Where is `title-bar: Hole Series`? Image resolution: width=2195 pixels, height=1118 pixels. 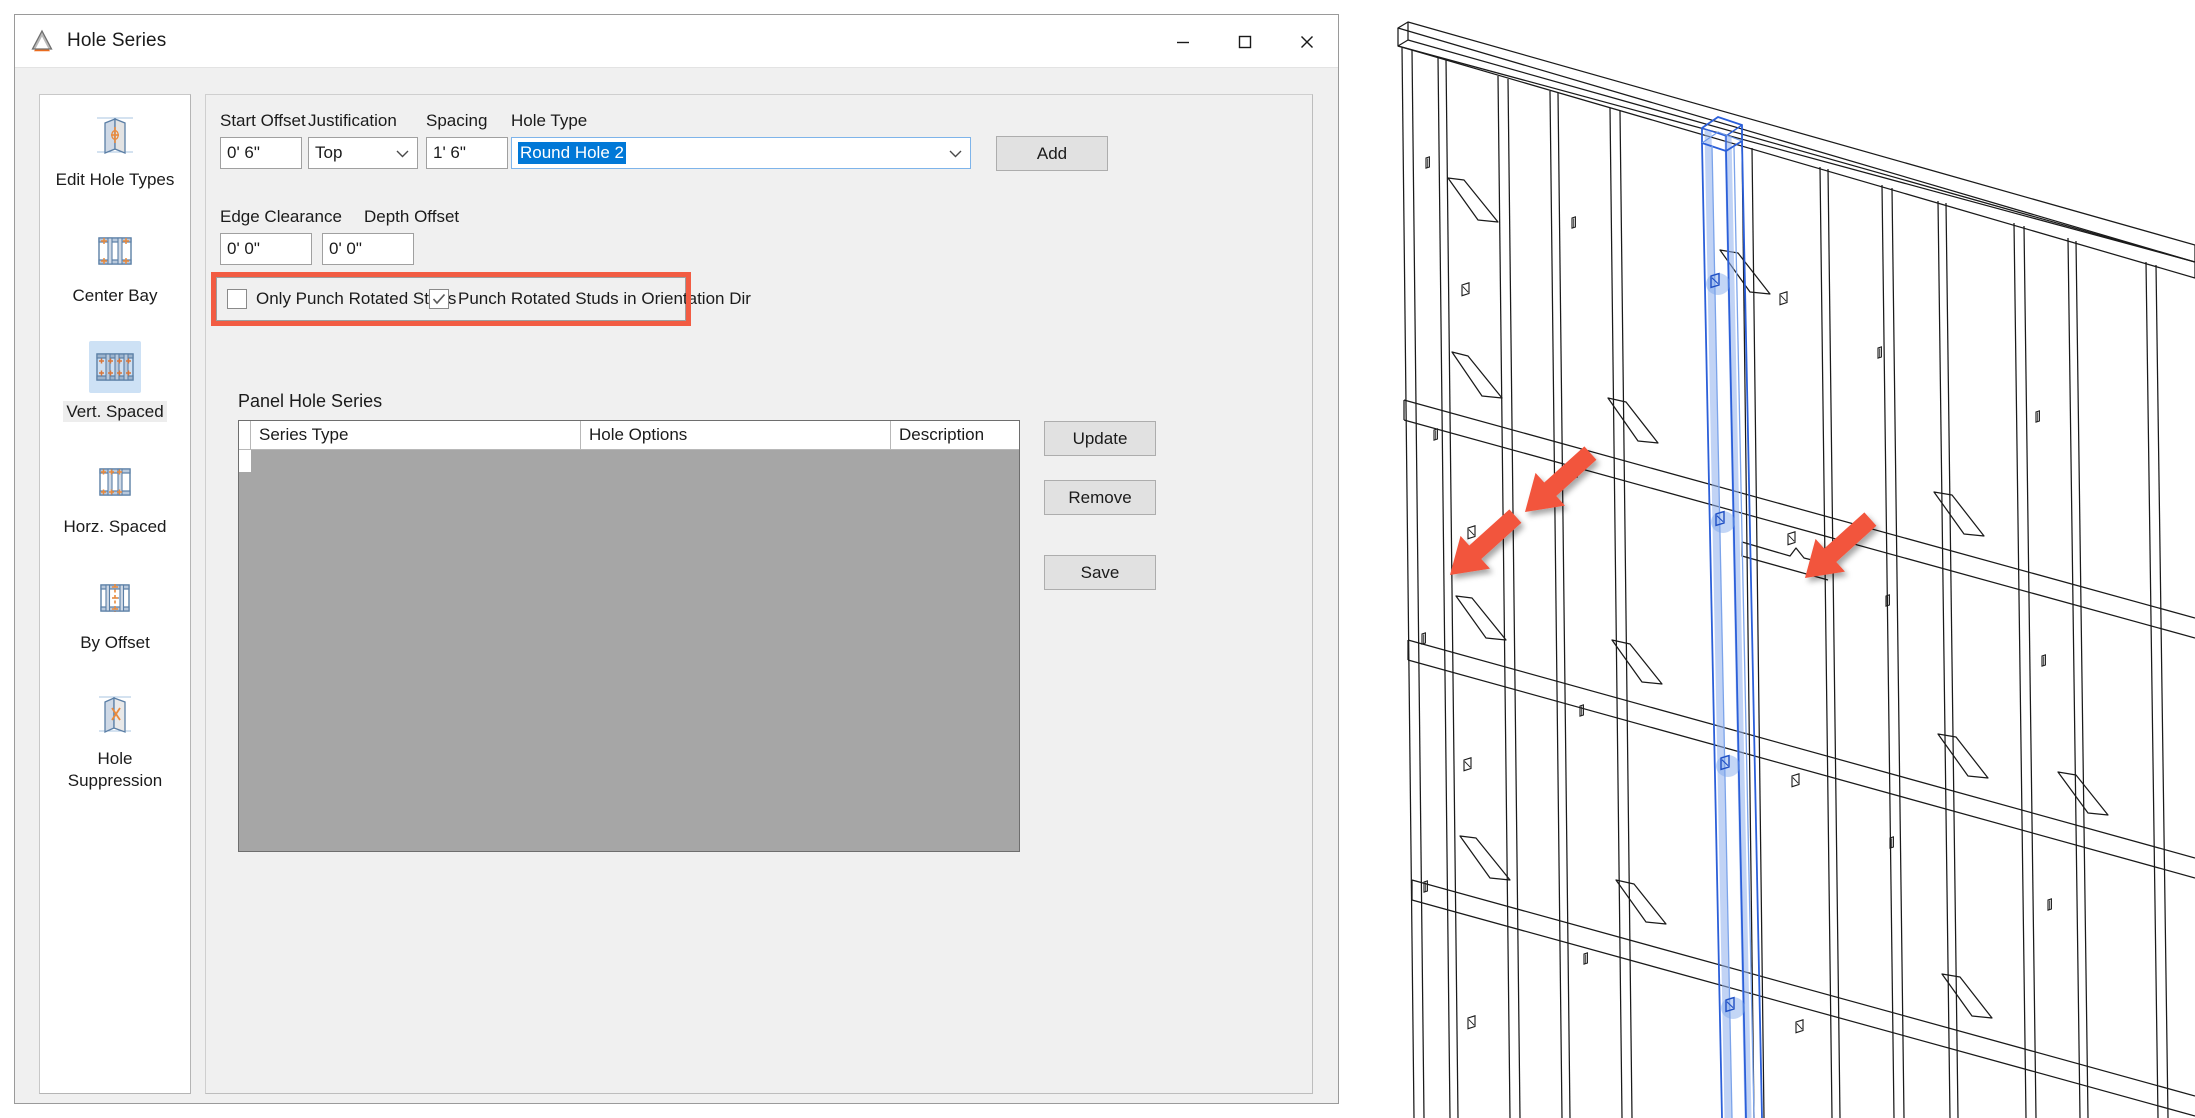
title-bar: Hole Series is located at coordinates (676, 41).